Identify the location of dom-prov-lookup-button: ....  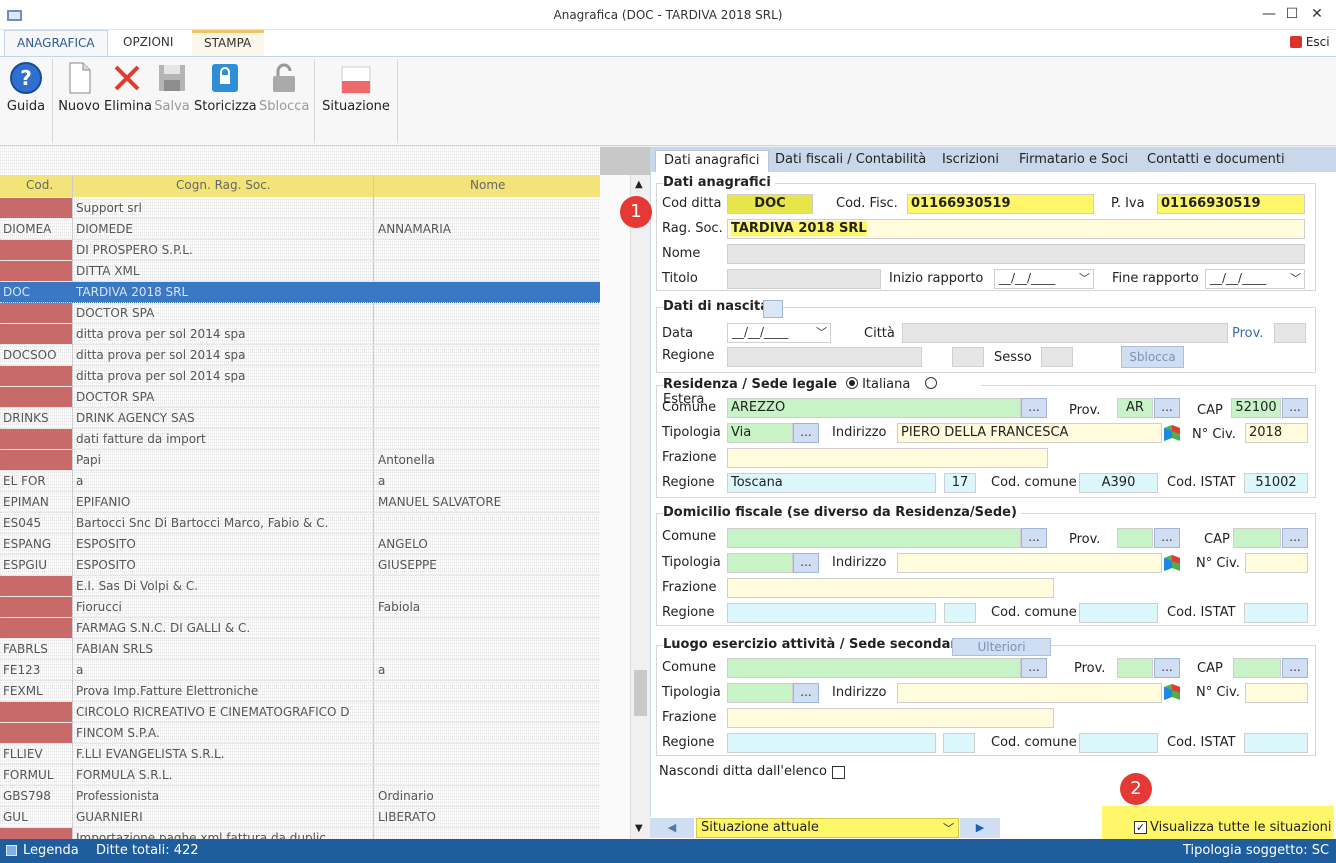
(1167, 538).